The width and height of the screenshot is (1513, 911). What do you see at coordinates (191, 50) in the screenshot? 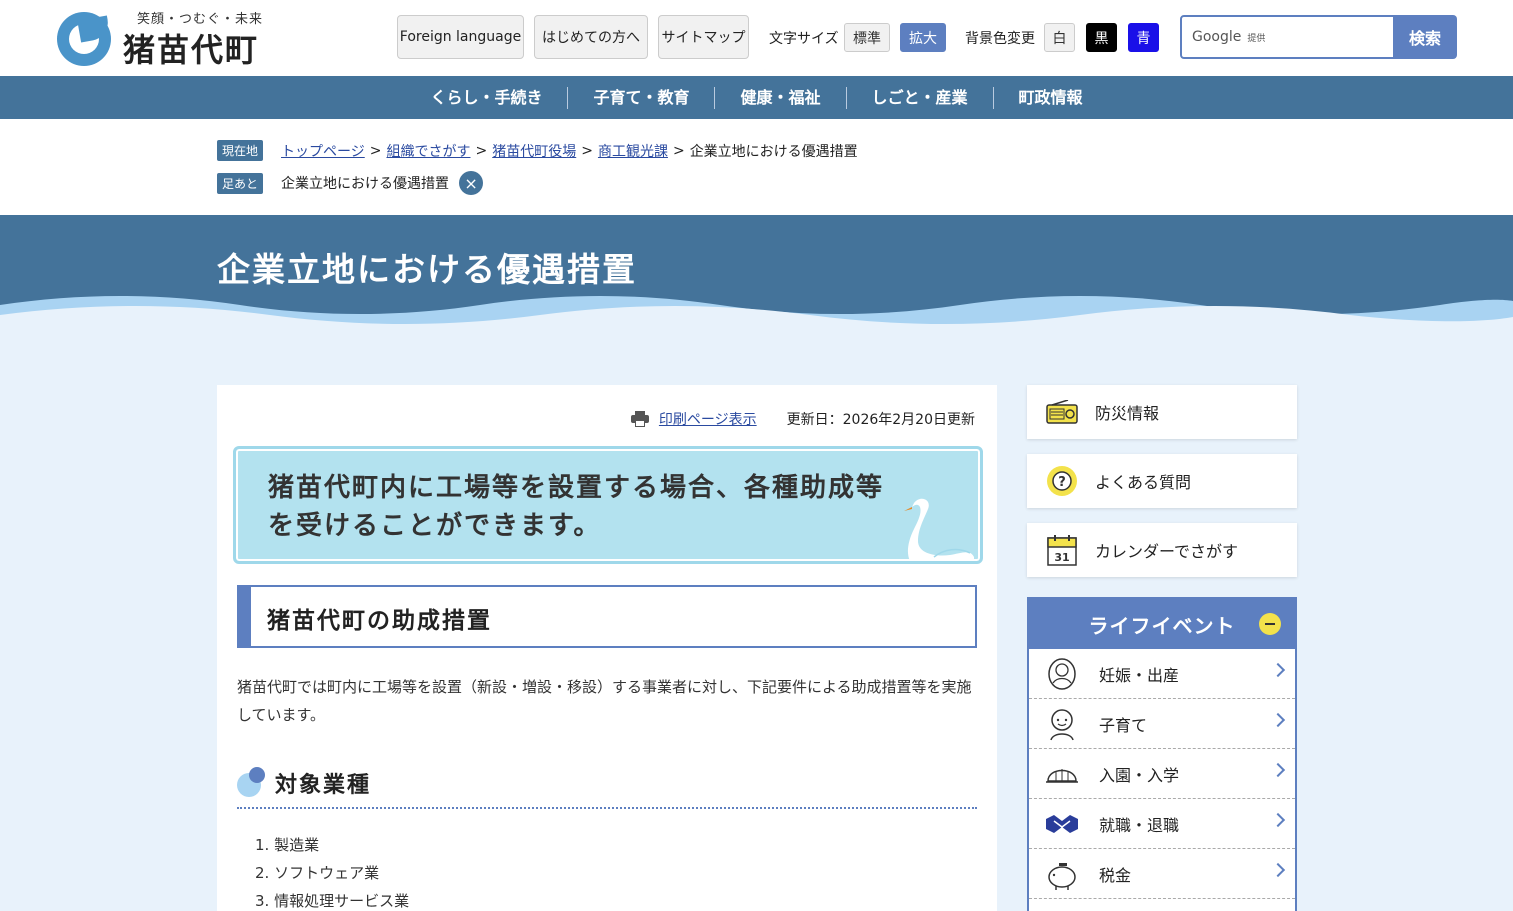
I see `logo-site-name: 猪苗代町` at bounding box center [191, 50].